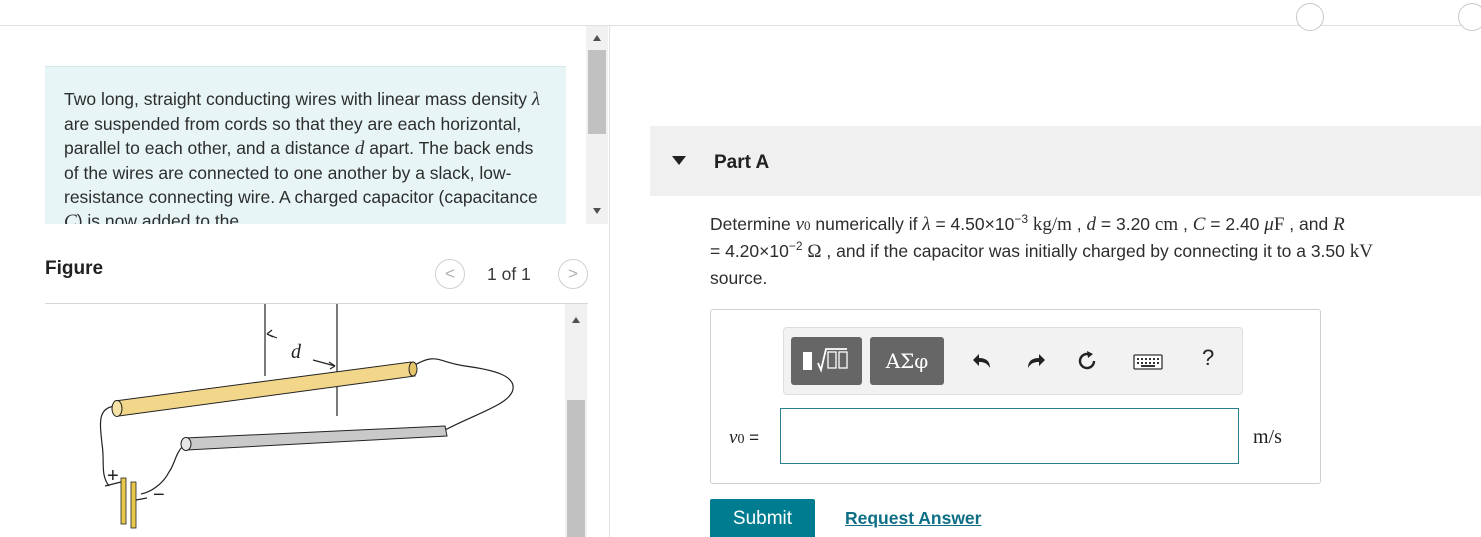 Image resolution: width=1481 pixels, height=537 pixels. I want to click on part-label: Part A, so click(742, 162).